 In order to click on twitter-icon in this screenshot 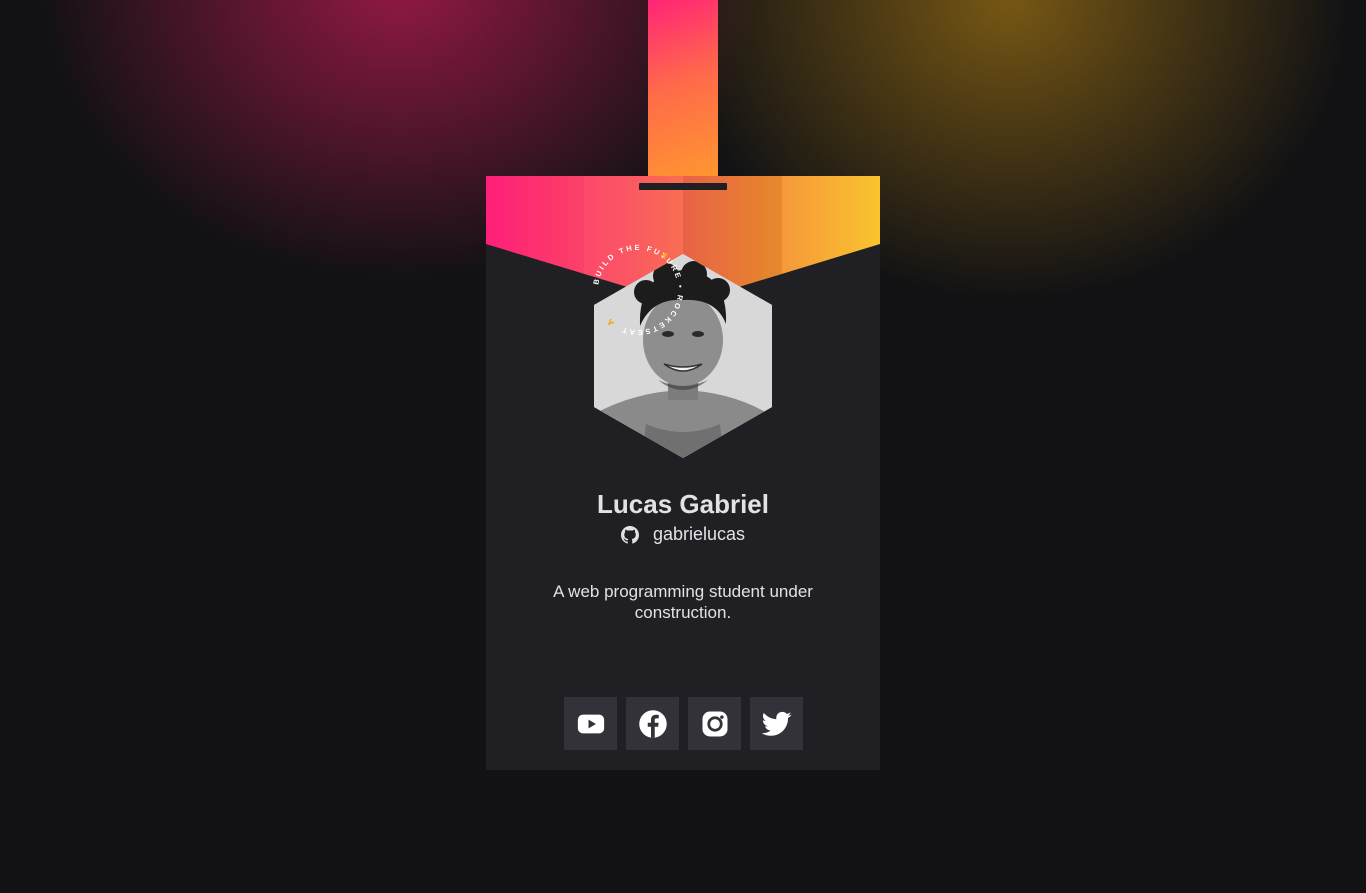, I will do `click(776, 723)`.